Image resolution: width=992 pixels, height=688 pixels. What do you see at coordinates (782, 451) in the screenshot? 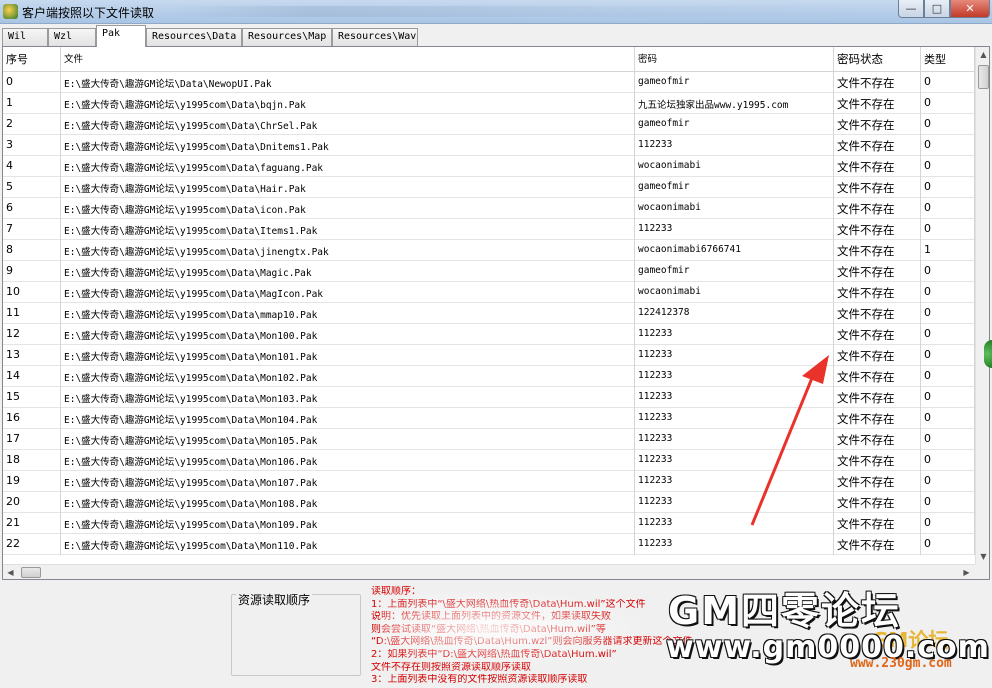
I see `arrow-shaft` at bounding box center [782, 451].